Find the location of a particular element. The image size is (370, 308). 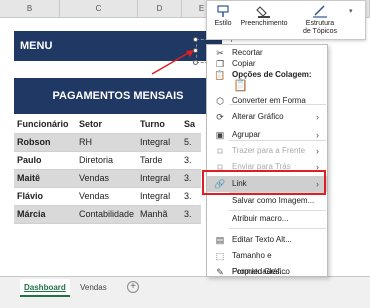

column-header-c: C is located at coordinates (99, 9).